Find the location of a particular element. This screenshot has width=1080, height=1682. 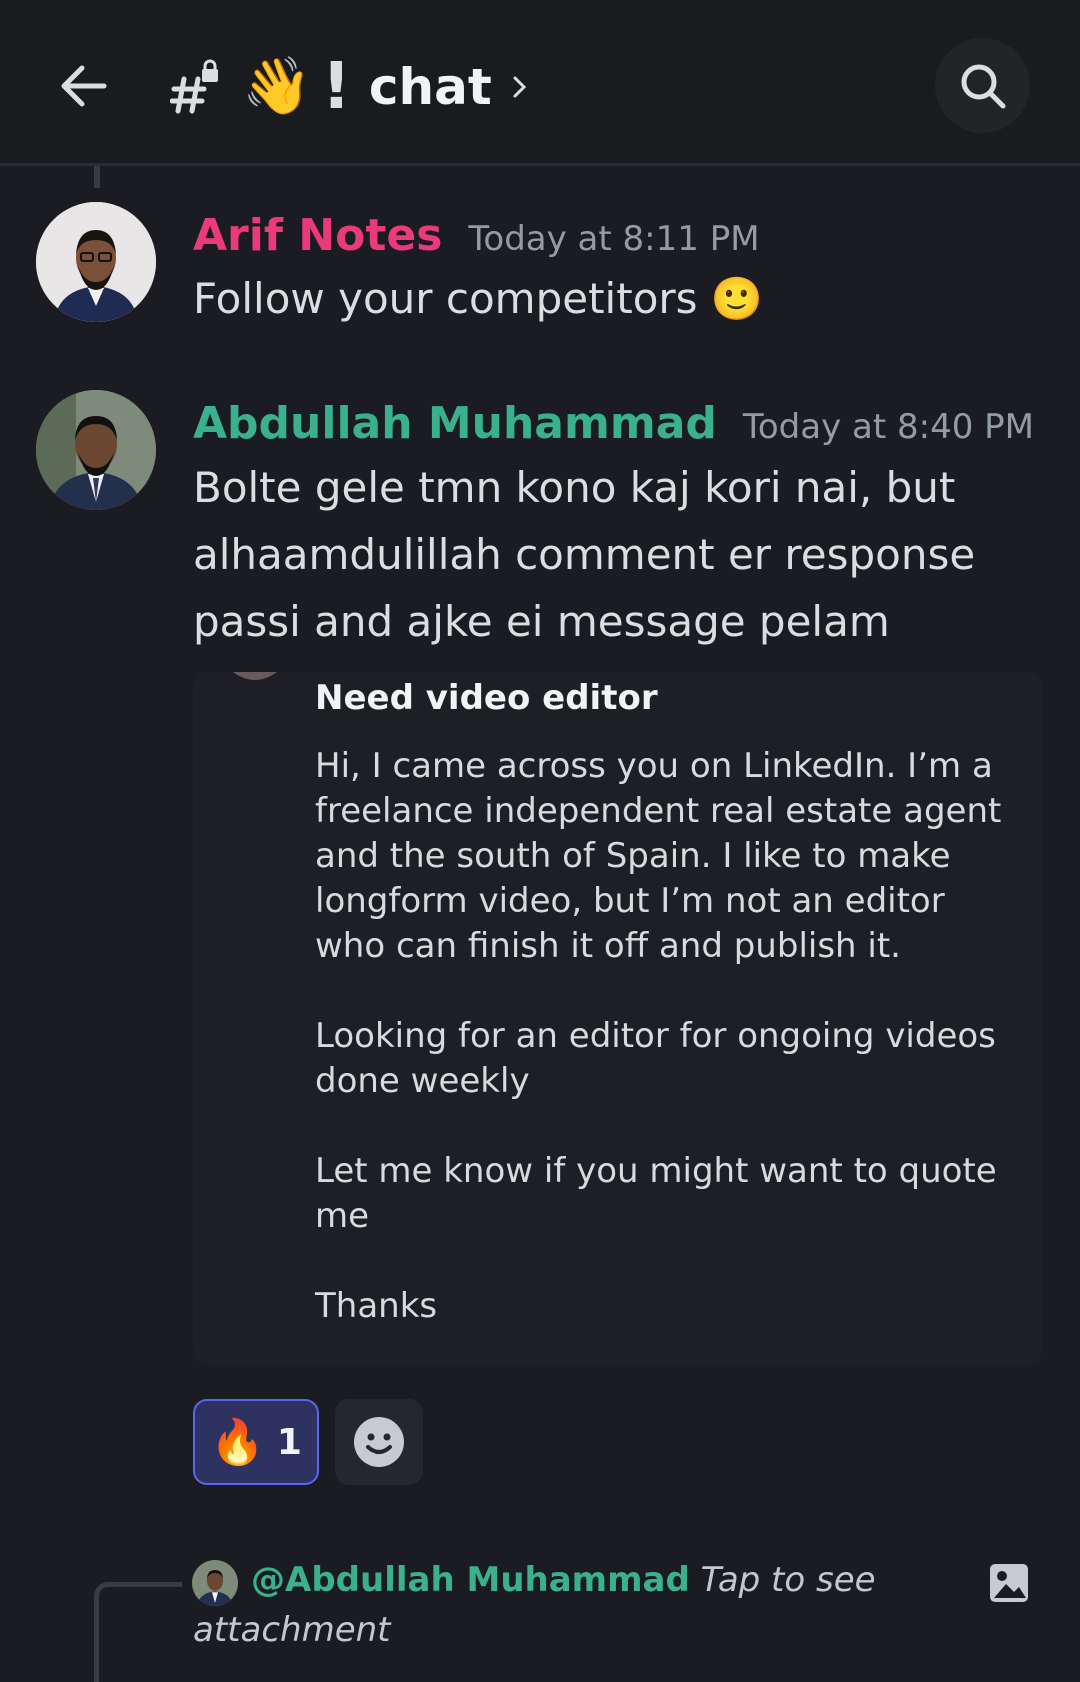

reply-mention: @Abdullah Muhammad is located at coordinates (470, 1580).